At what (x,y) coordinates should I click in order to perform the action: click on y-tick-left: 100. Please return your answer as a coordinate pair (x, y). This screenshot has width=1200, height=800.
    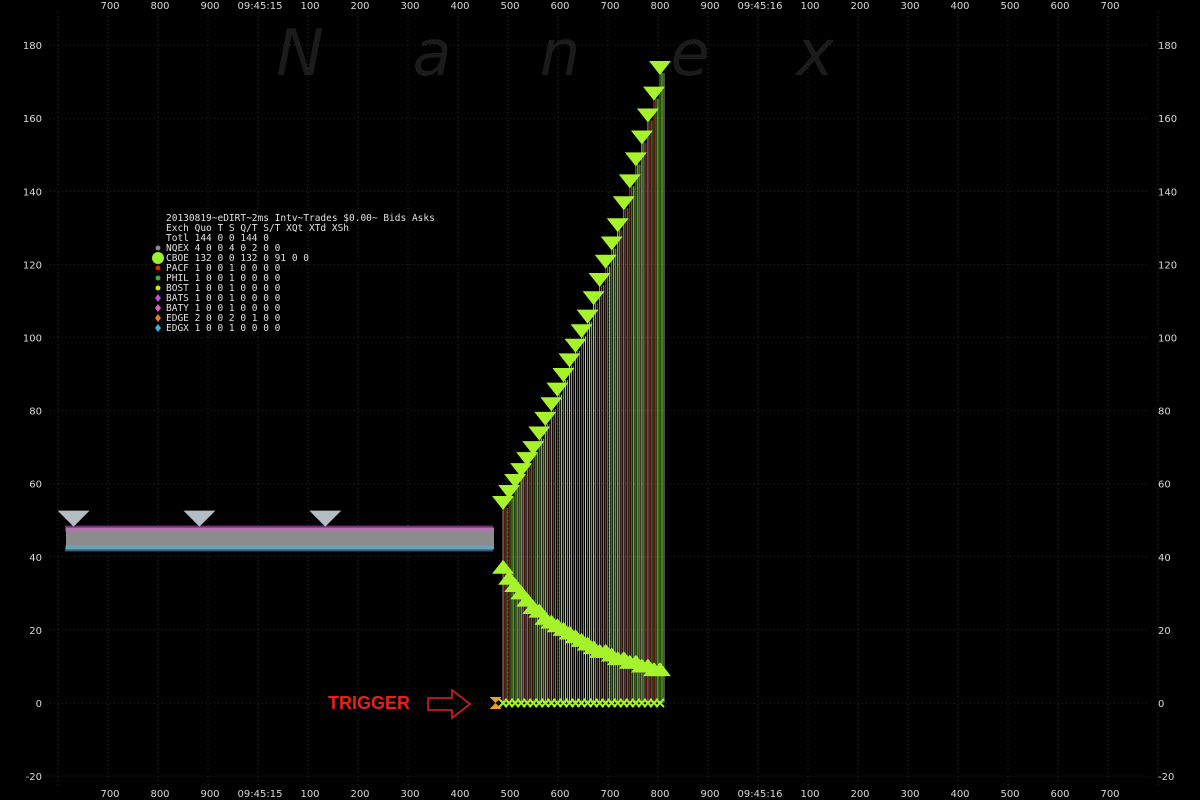
    Looking at the image, I should click on (32, 339).